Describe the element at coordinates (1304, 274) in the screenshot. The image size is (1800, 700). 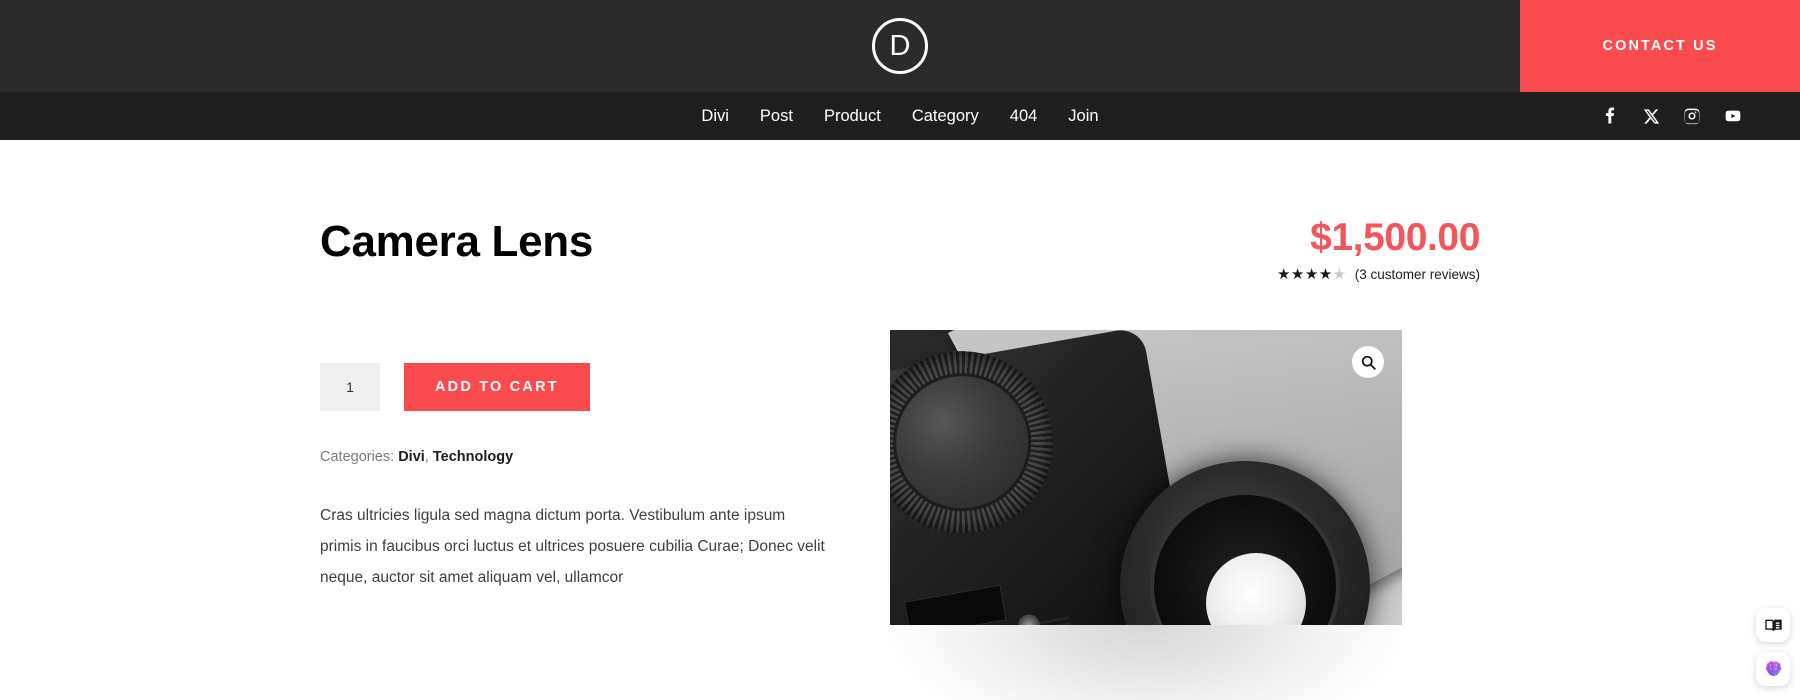
I see `stars-filled-icon: ★★★★` at that location.